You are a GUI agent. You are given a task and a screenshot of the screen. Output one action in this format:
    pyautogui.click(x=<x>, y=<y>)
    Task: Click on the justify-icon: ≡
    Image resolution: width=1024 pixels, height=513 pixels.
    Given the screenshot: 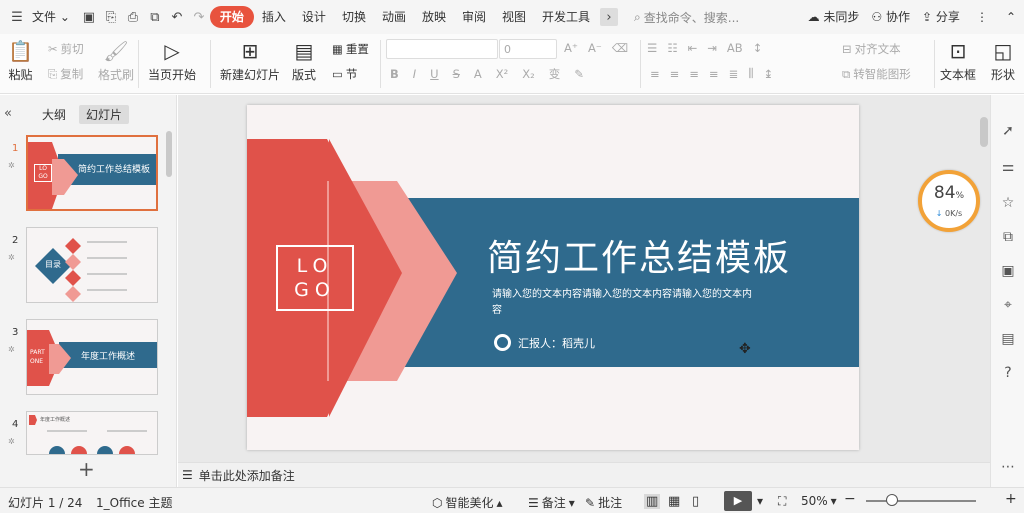 What is the action you would take?
    pyautogui.click(x=714, y=74)
    